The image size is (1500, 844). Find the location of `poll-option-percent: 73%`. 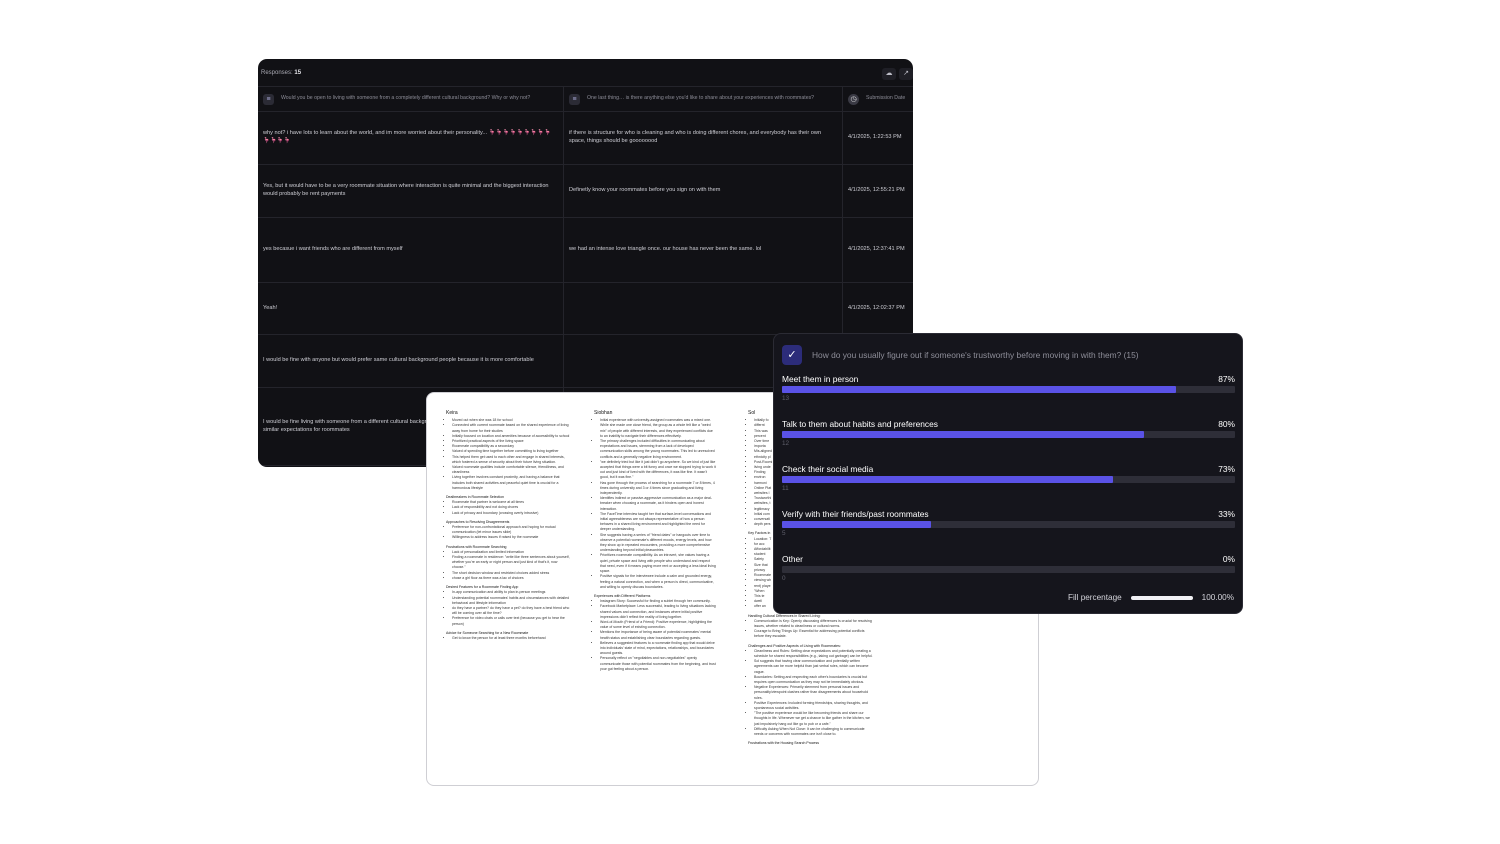

poll-option-percent: 73% is located at coordinates (1226, 469).